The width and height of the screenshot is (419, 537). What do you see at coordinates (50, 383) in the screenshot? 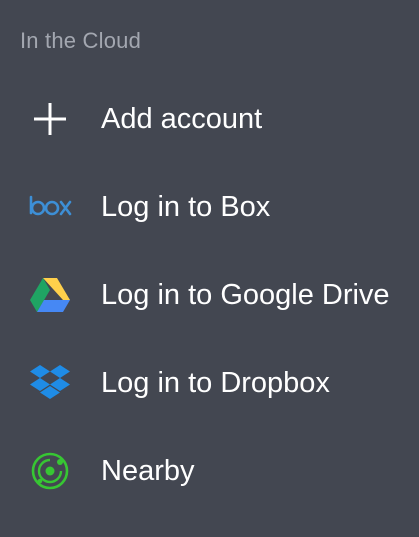
I see `dropbox-logo-icon` at bounding box center [50, 383].